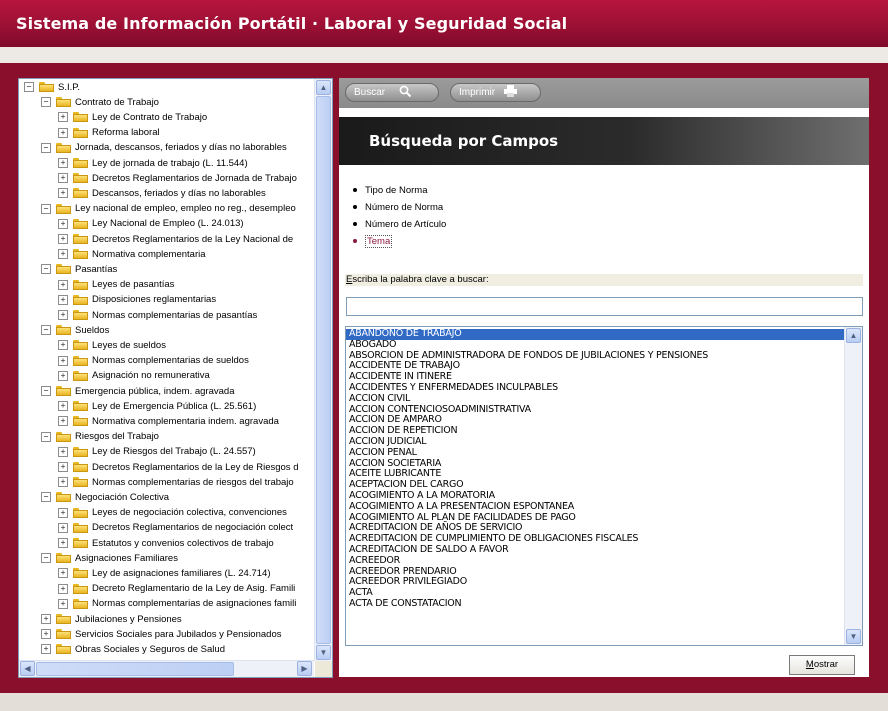 The image size is (888, 711). I want to click on tree-node: − S.I.P., so click(52, 87).